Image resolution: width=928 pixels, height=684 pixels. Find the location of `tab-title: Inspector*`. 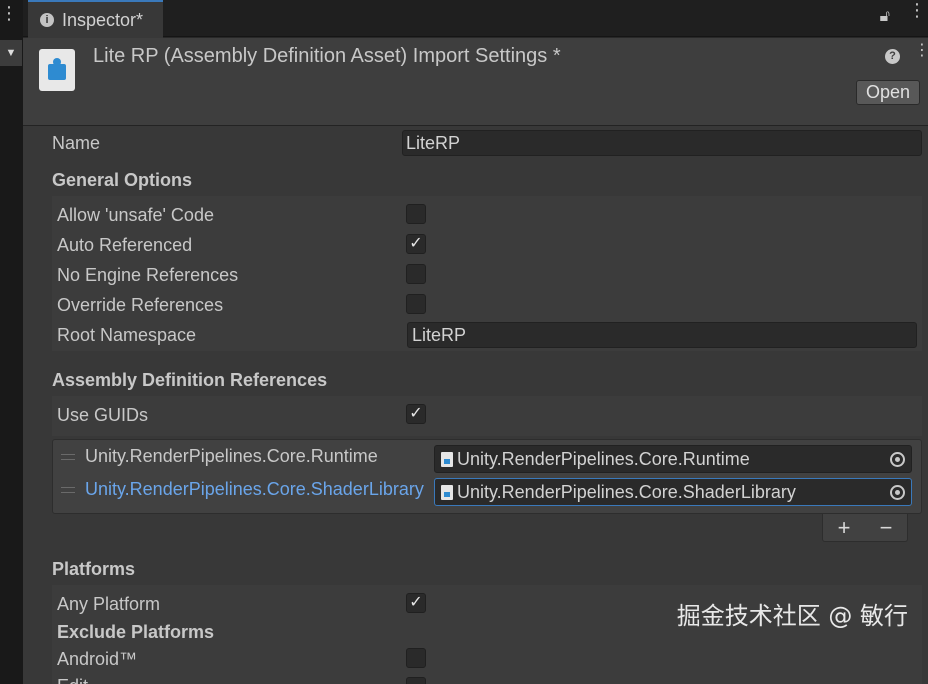

tab-title: Inspector* is located at coordinates (103, 19).